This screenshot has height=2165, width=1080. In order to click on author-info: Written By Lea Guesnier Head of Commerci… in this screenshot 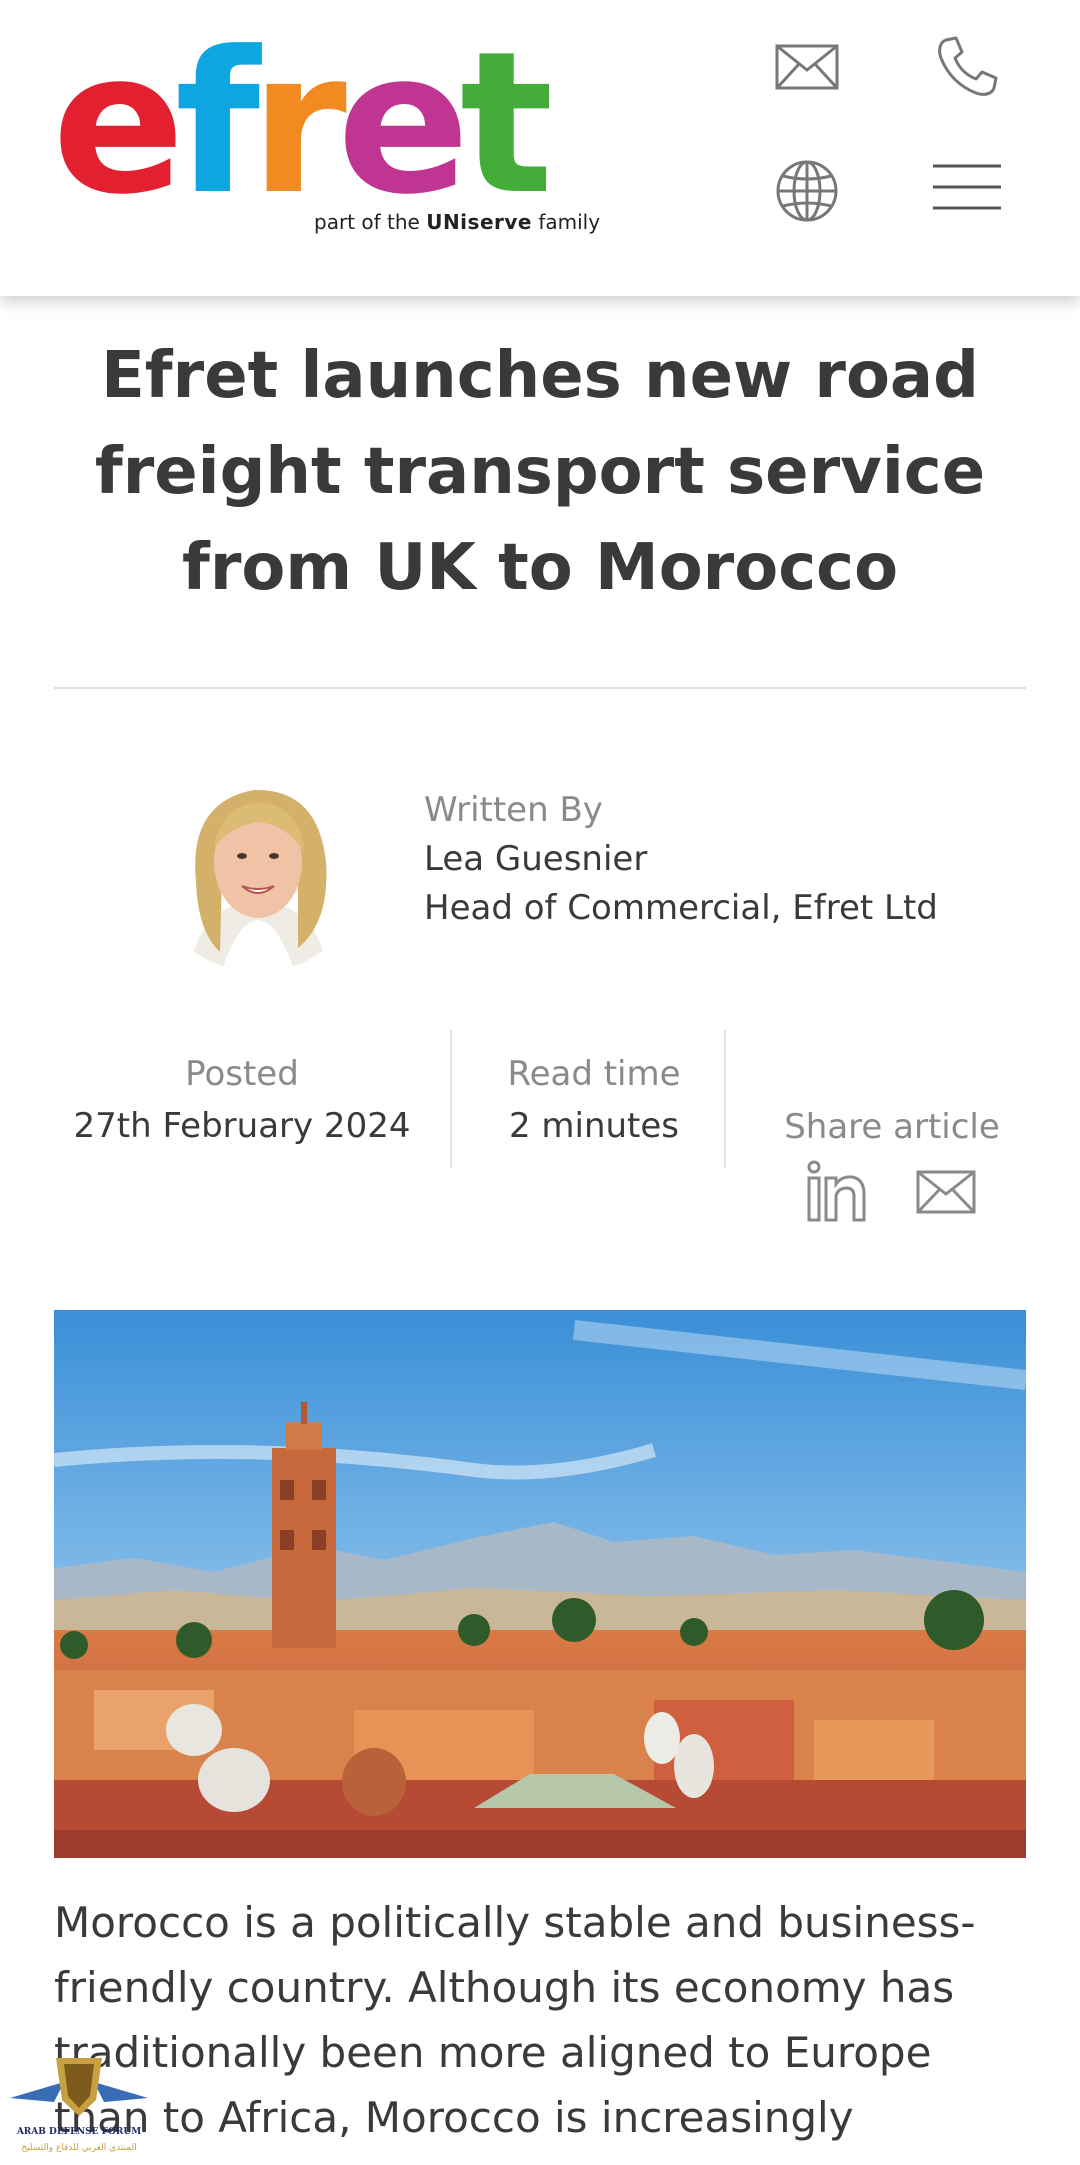, I will do `click(681, 859)`.